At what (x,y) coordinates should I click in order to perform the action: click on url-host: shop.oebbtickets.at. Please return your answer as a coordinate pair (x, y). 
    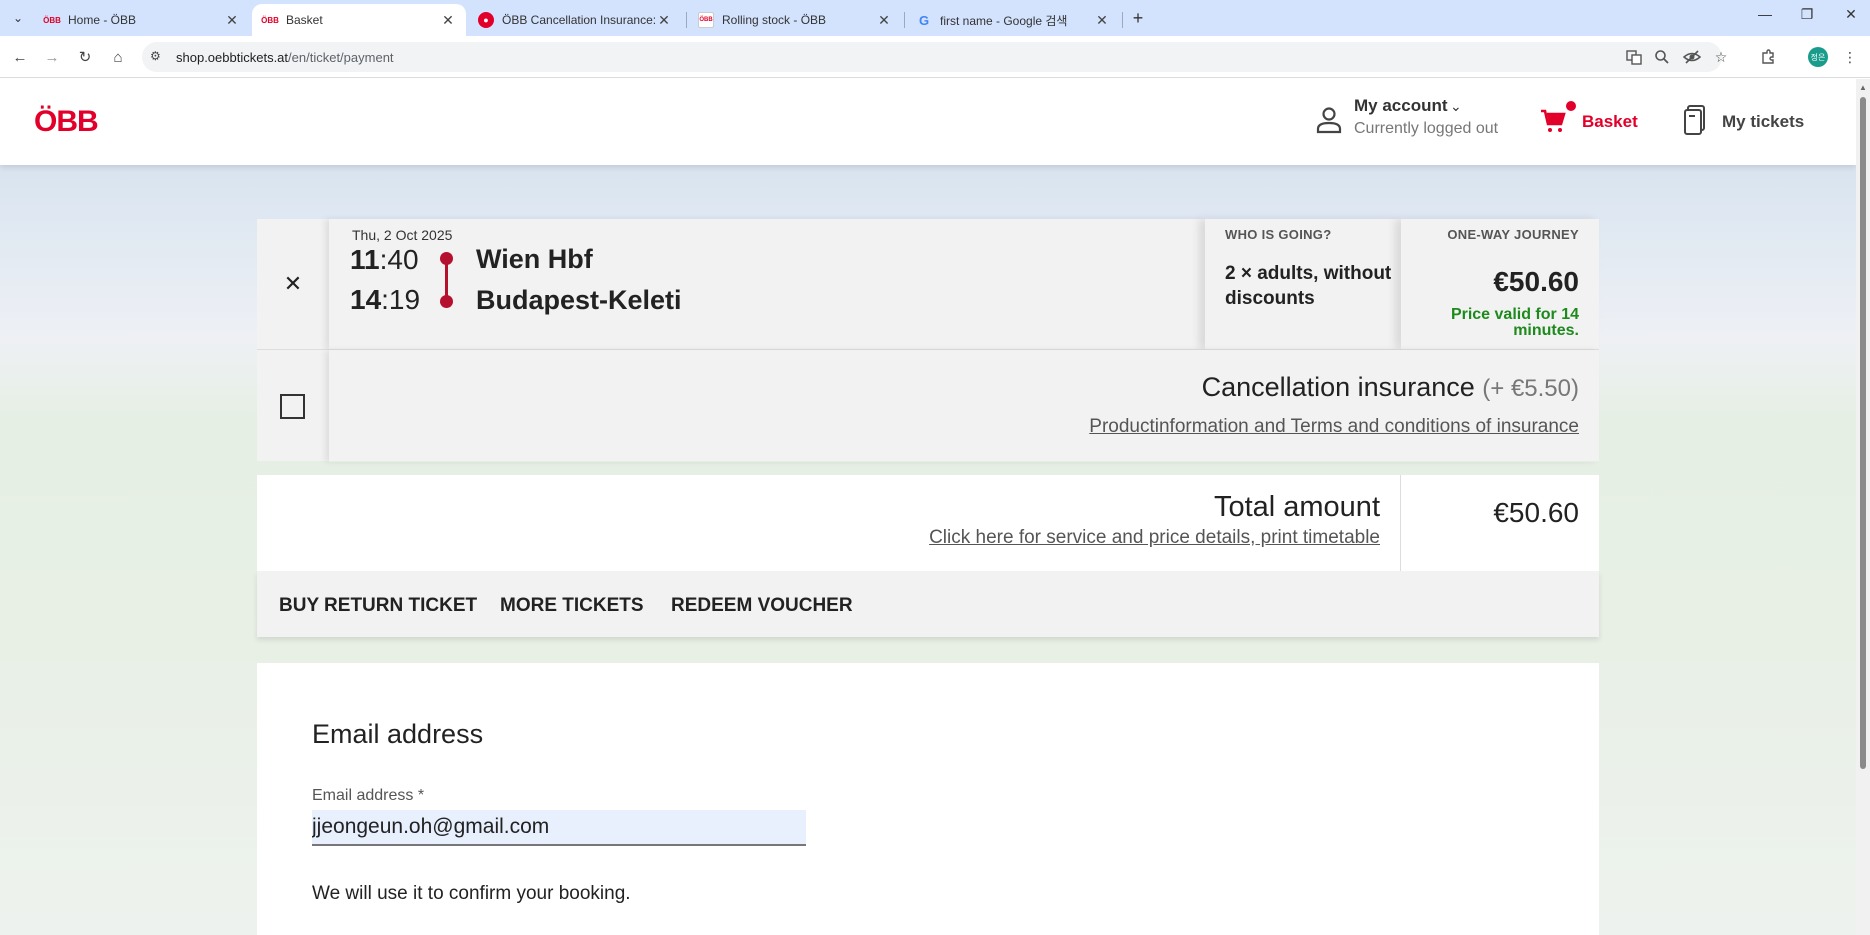
    Looking at the image, I should click on (232, 57).